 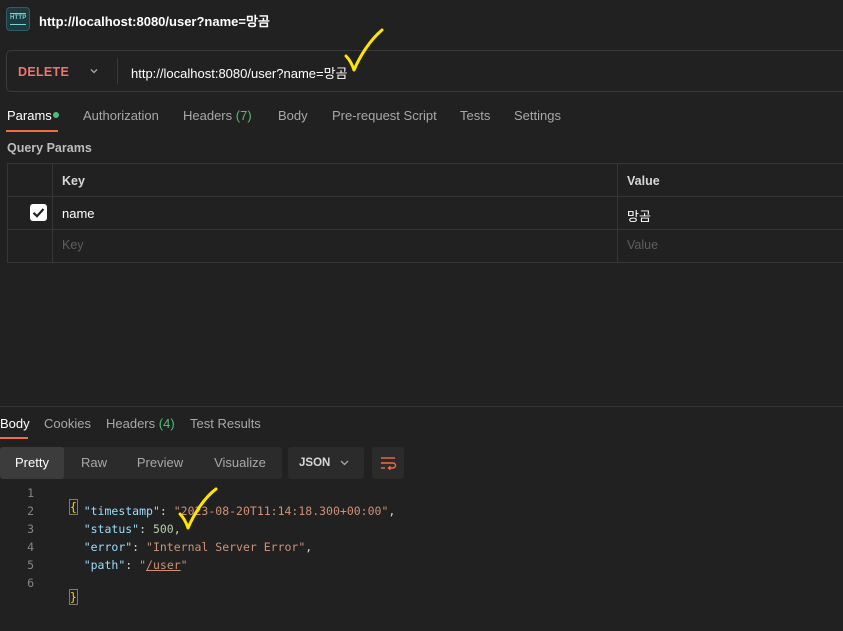 What do you see at coordinates (384, 115) in the screenshot?
I see `tab-pre-request-script: Pre-request Script` at bounding box center [384, 115].